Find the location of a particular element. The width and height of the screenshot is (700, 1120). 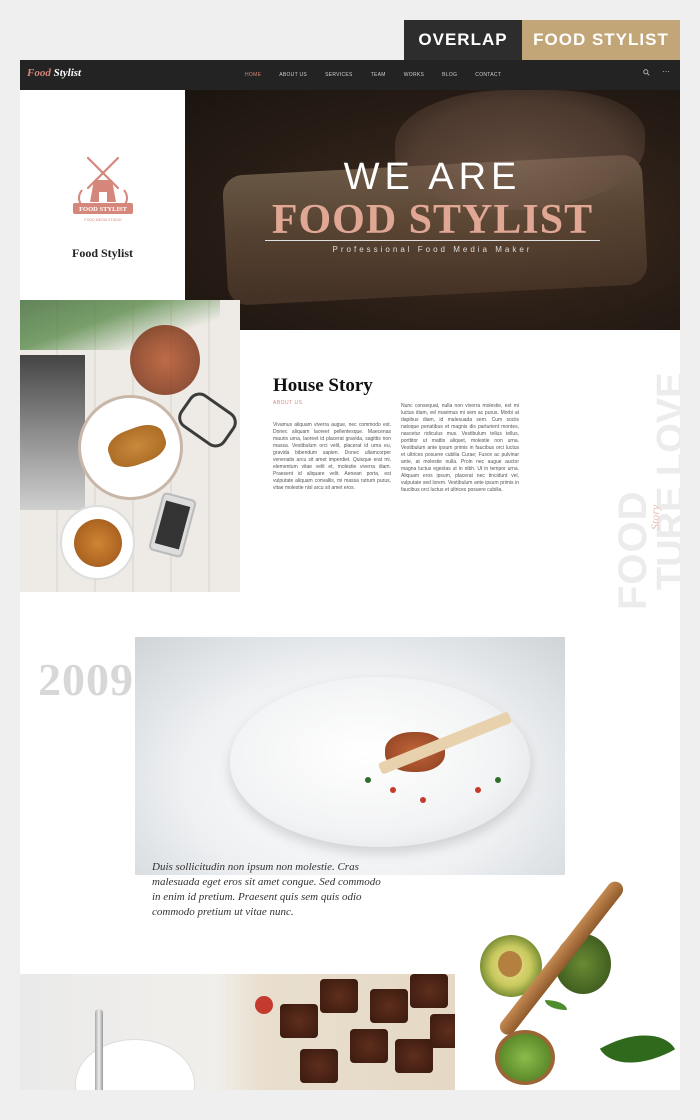

vertical-word-food: FOOD is located at coordinates (633, 550).